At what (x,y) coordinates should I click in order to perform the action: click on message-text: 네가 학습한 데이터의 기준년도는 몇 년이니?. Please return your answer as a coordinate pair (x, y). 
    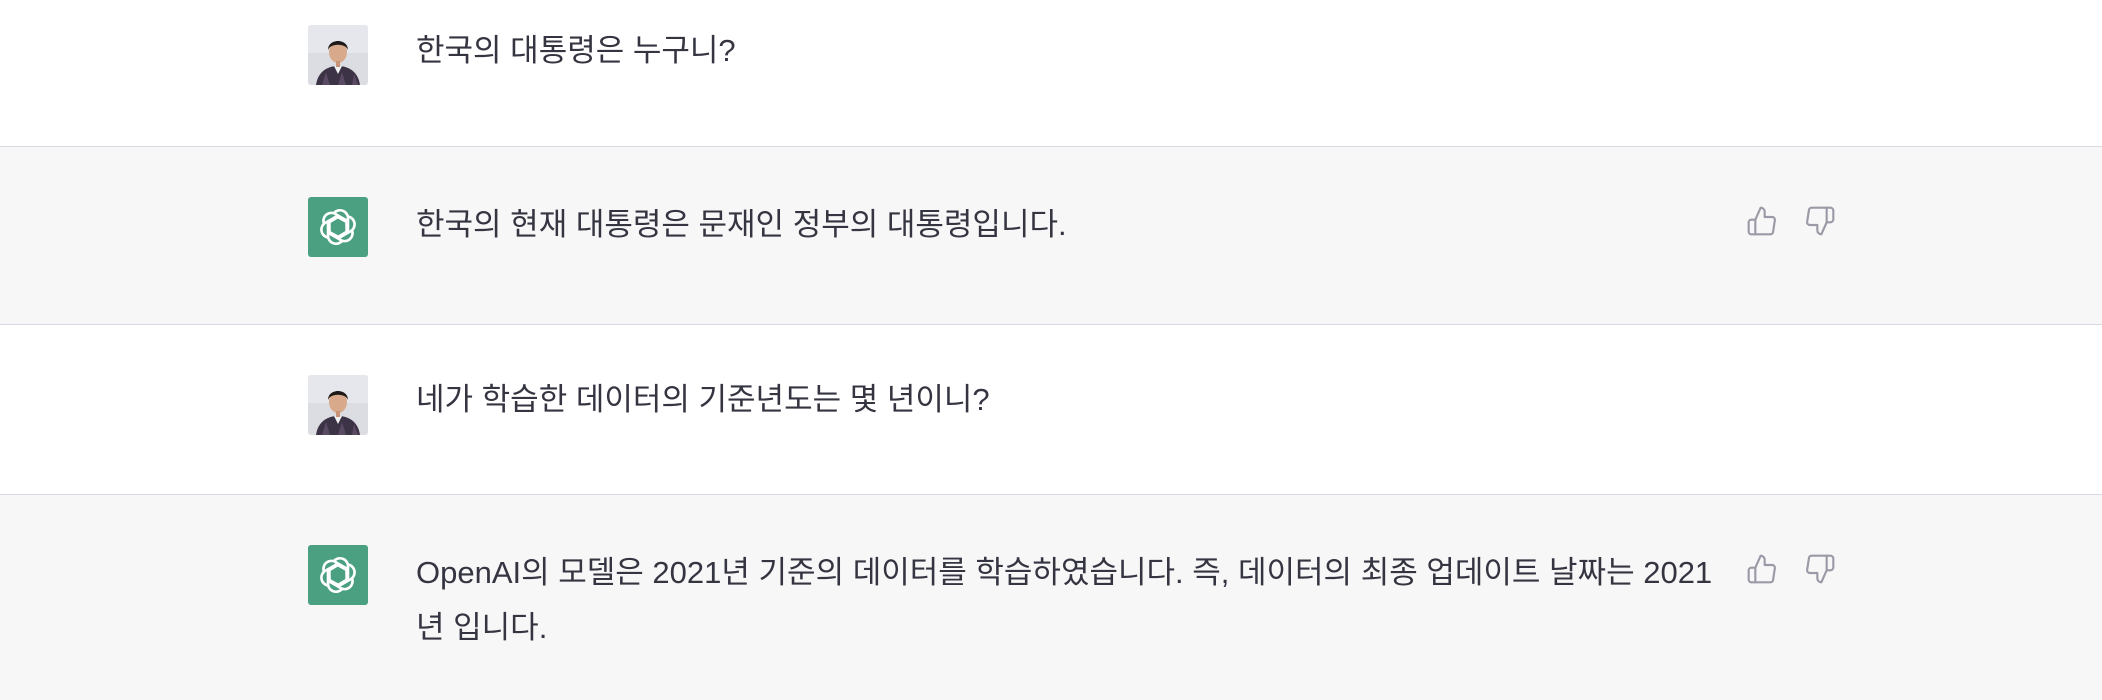
    Looking at the image, I should click on (703, 399).